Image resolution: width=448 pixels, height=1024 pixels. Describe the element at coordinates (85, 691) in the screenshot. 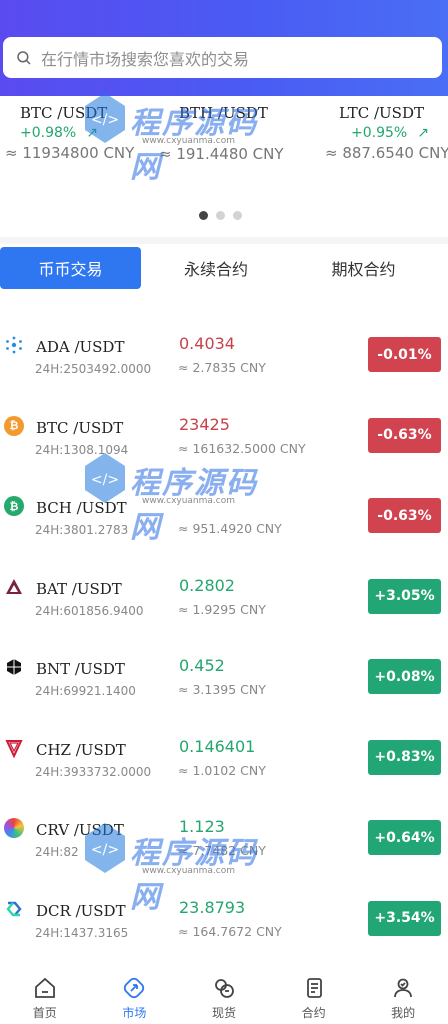

I see `volume-24h: 24H:69921.1400` at that location.